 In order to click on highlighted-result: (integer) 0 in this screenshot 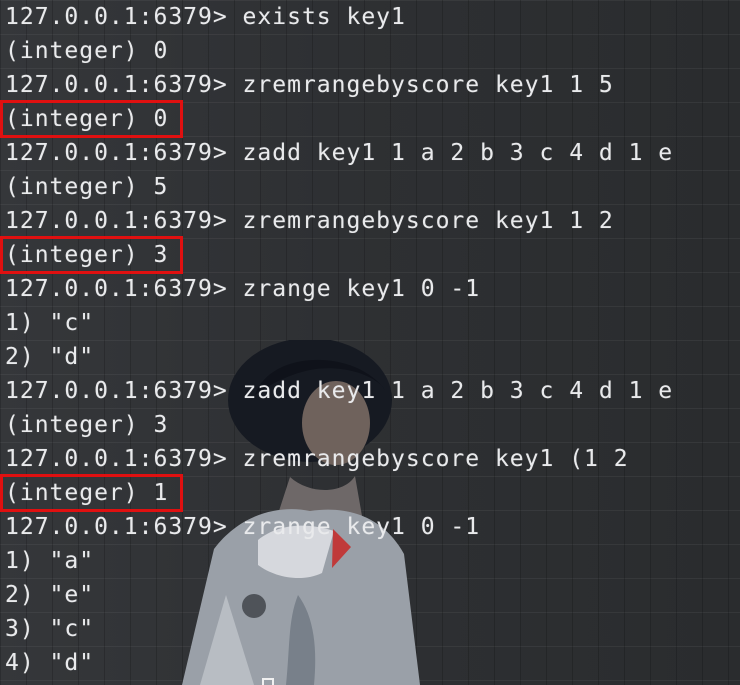, I will do `click(92, 119)`.